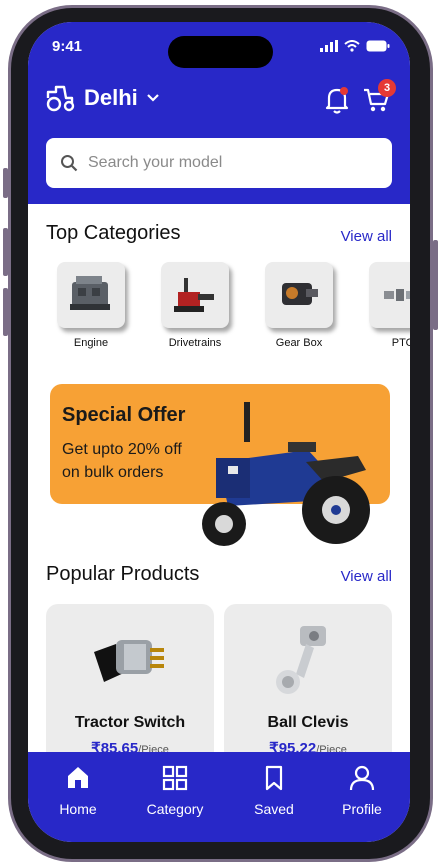 Image resolution: width=441 pixels, height=867 pixels. I want to click on volume-up-button, so click(5, 252).